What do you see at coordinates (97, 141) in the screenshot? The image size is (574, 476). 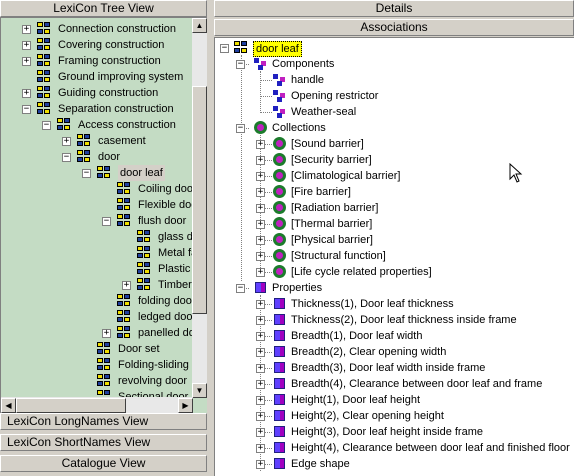 I see `tree-item: + casement` at bounding box center [97, 141].